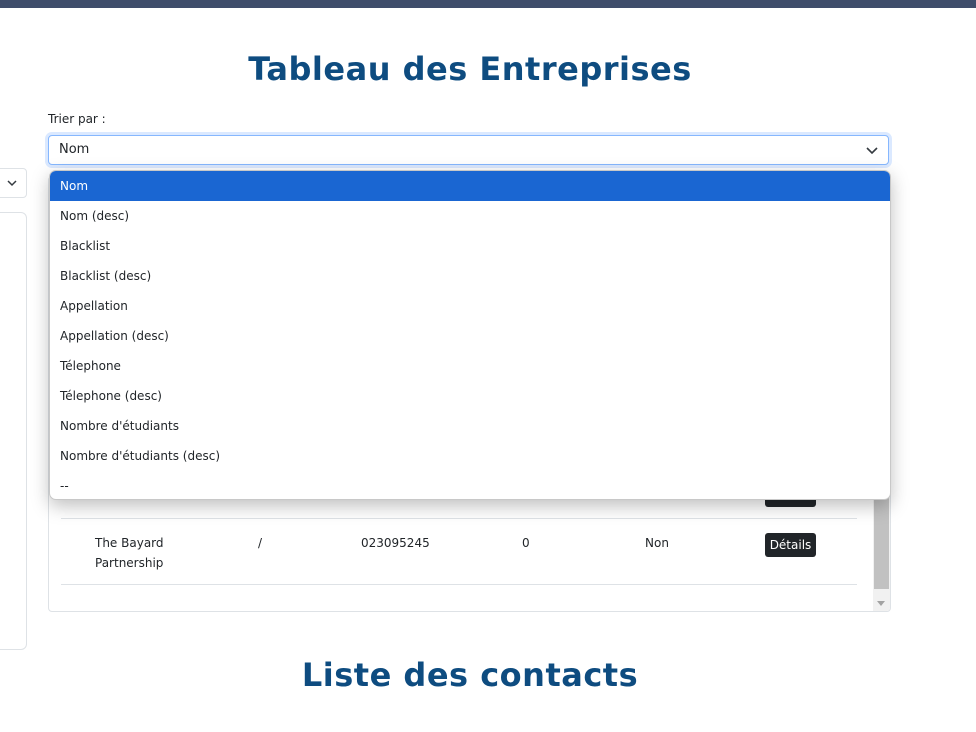 The height and width of the screenshot is (732, 976). I want to click on top-navbar, so click(488, 4).